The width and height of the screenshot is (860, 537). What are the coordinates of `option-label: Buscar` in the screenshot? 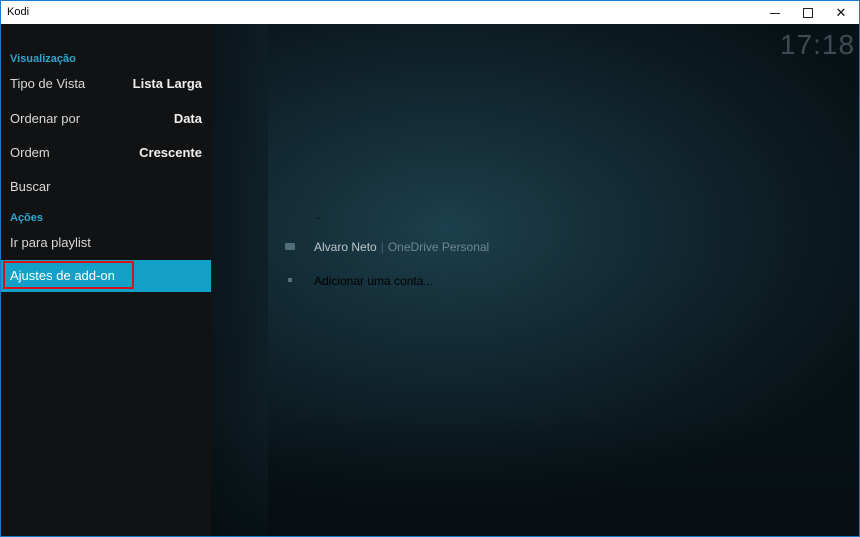 It's located at (30, 186).